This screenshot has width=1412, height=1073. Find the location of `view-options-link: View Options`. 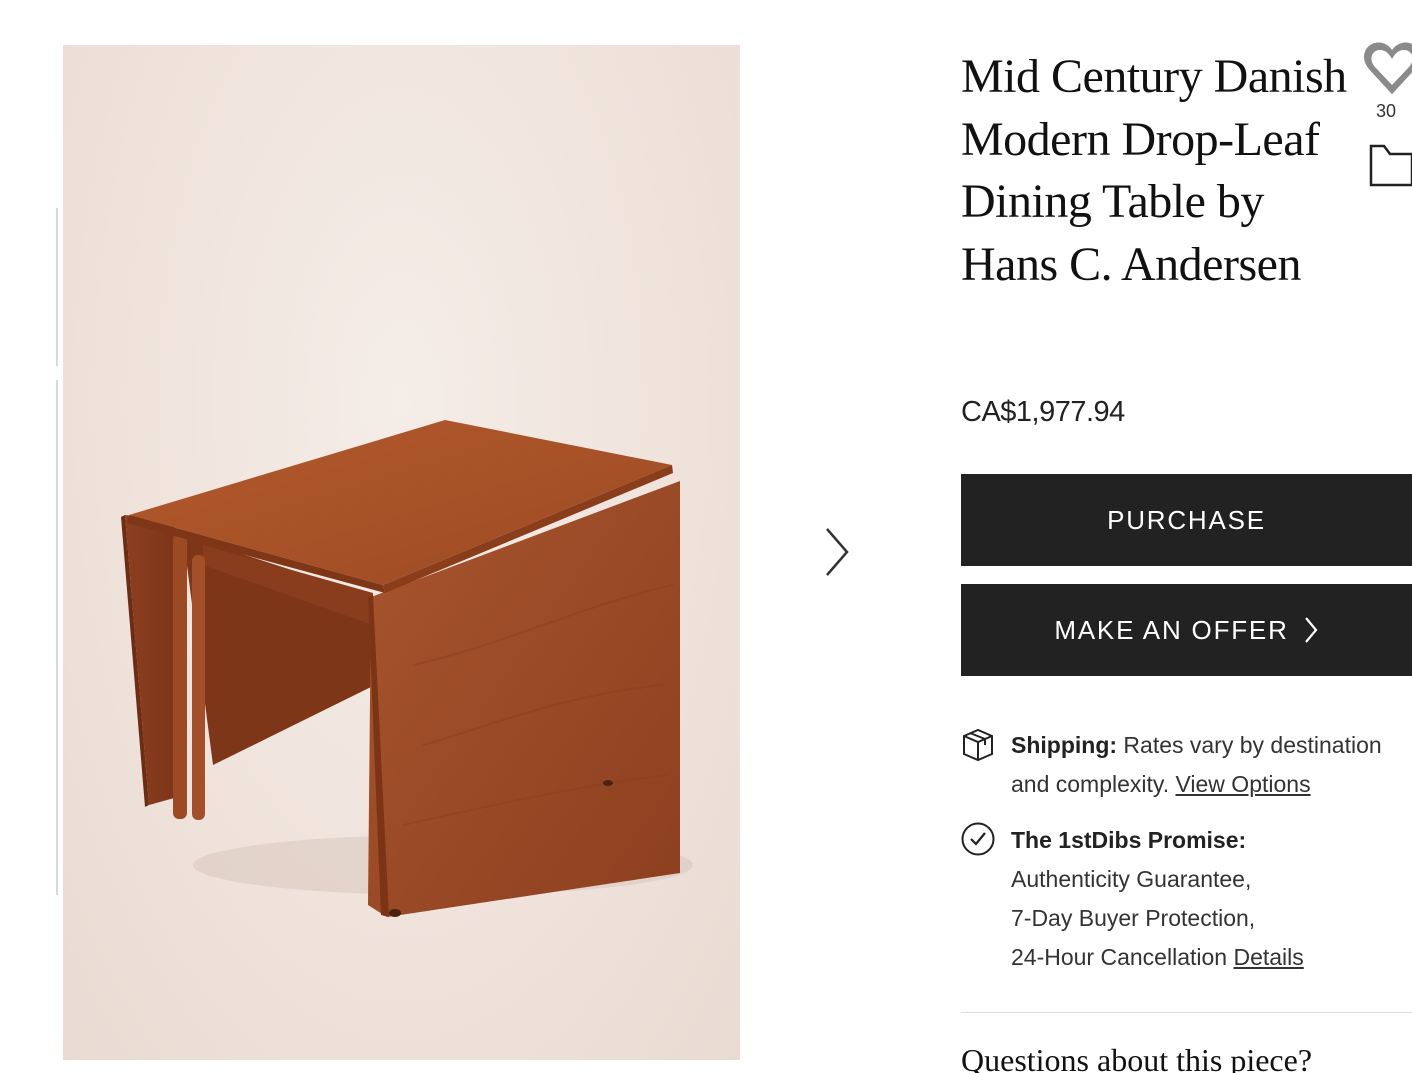

view-options-link: View Options is located at coordinates (1242, 784).